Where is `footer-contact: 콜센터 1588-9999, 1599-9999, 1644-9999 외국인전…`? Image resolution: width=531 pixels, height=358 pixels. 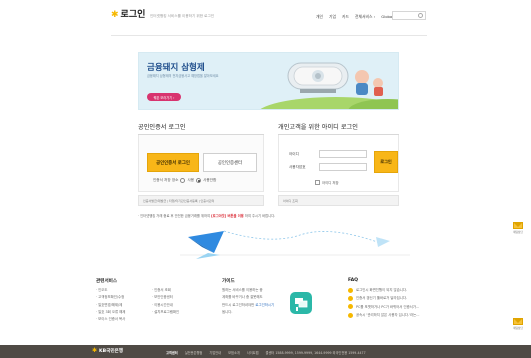
footer-contact: 콜센터 1588-9999, 1599-9999, 1644-9999 외국인전… is located at coordinates (315, 352).